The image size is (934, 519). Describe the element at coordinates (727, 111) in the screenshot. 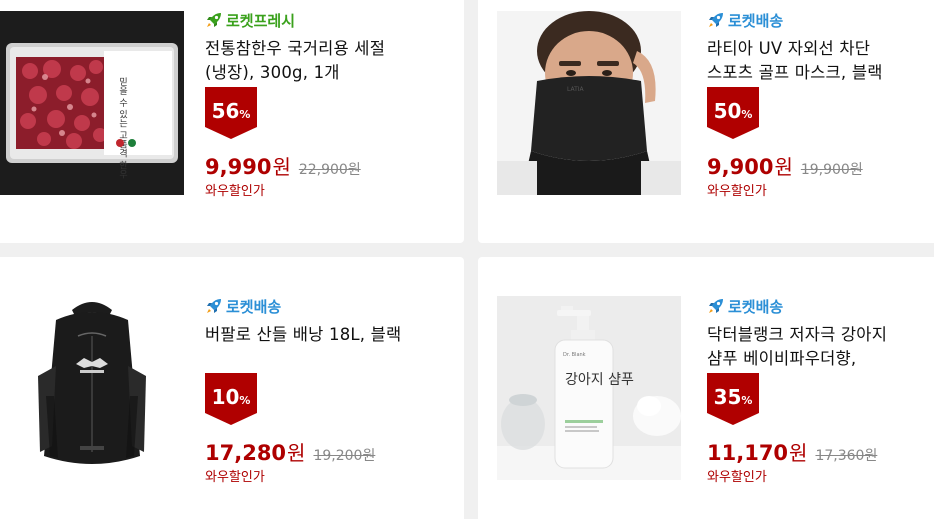

I see `discount-value: 50` at that location.